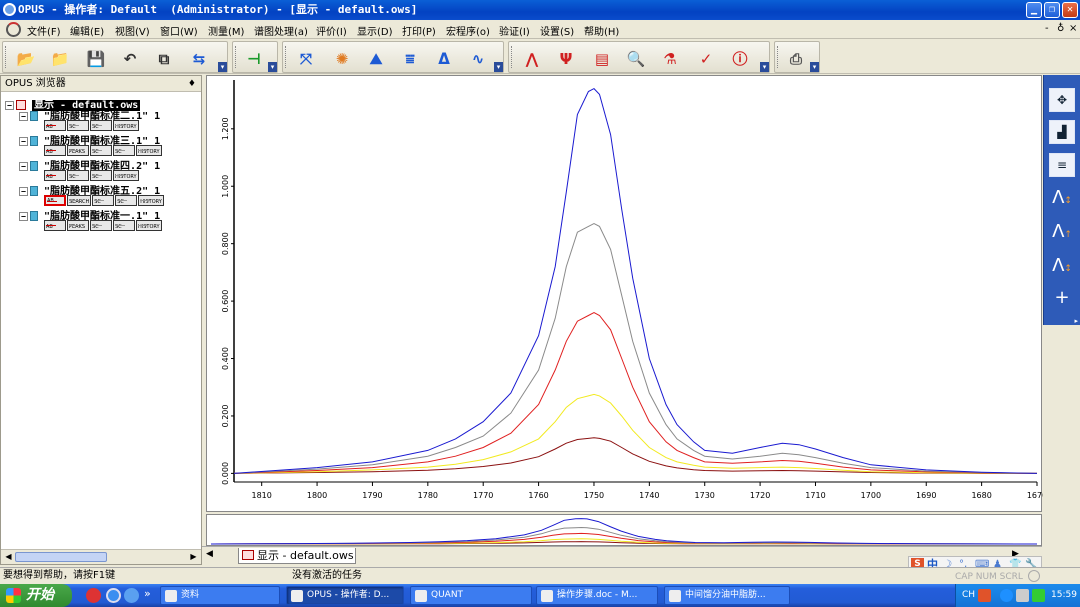 The width and height of the screenshot is (1080, 607). What do you see at coordinates (1060, 28) in the screenshot?
I see `mdi-restore-button: ♁` at bounding box center [1060, 28].